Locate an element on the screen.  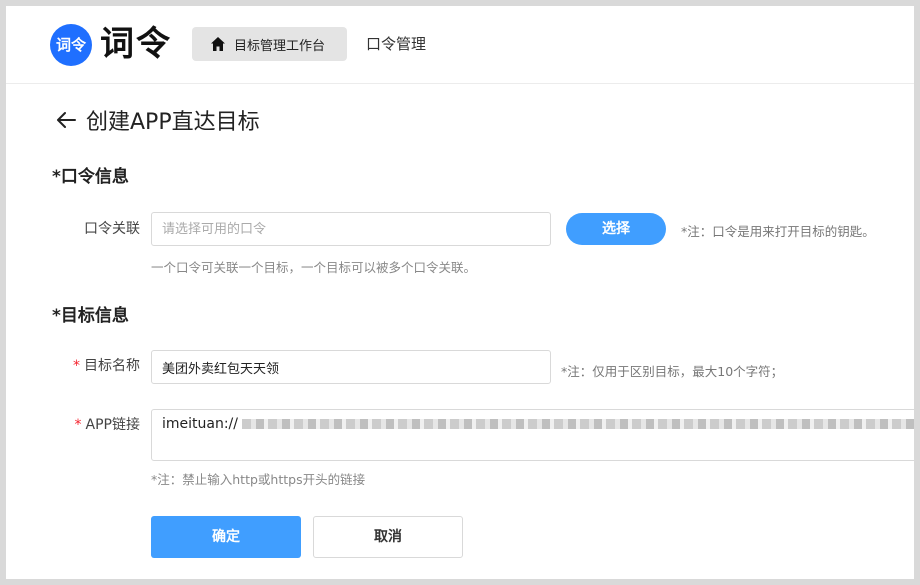
target-name-input is located at coordinates (351, 367).